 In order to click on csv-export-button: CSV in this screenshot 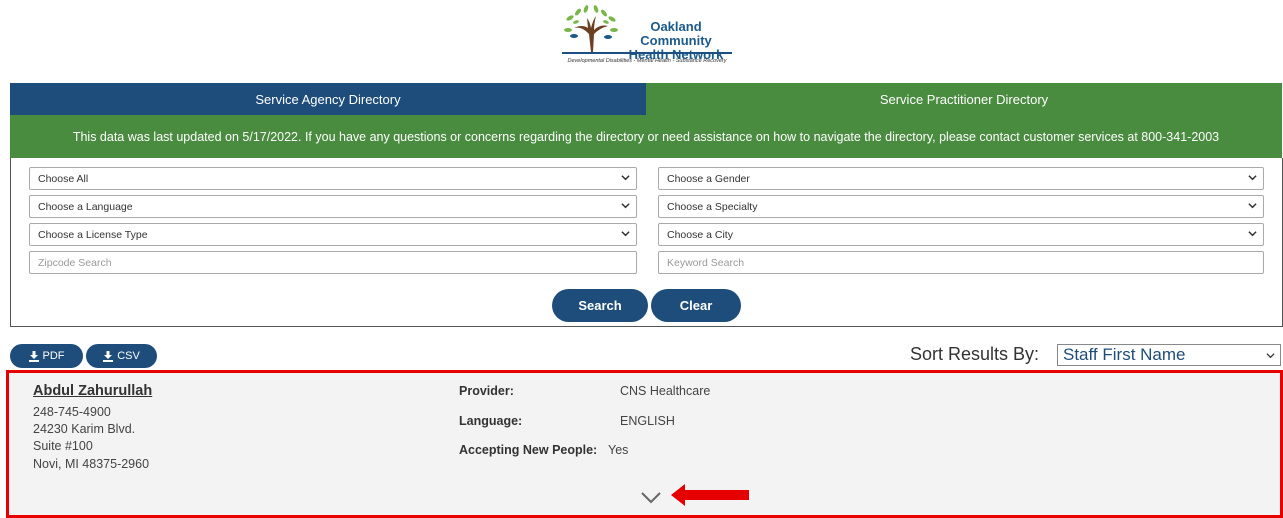, I will do `click(121, 356)`.